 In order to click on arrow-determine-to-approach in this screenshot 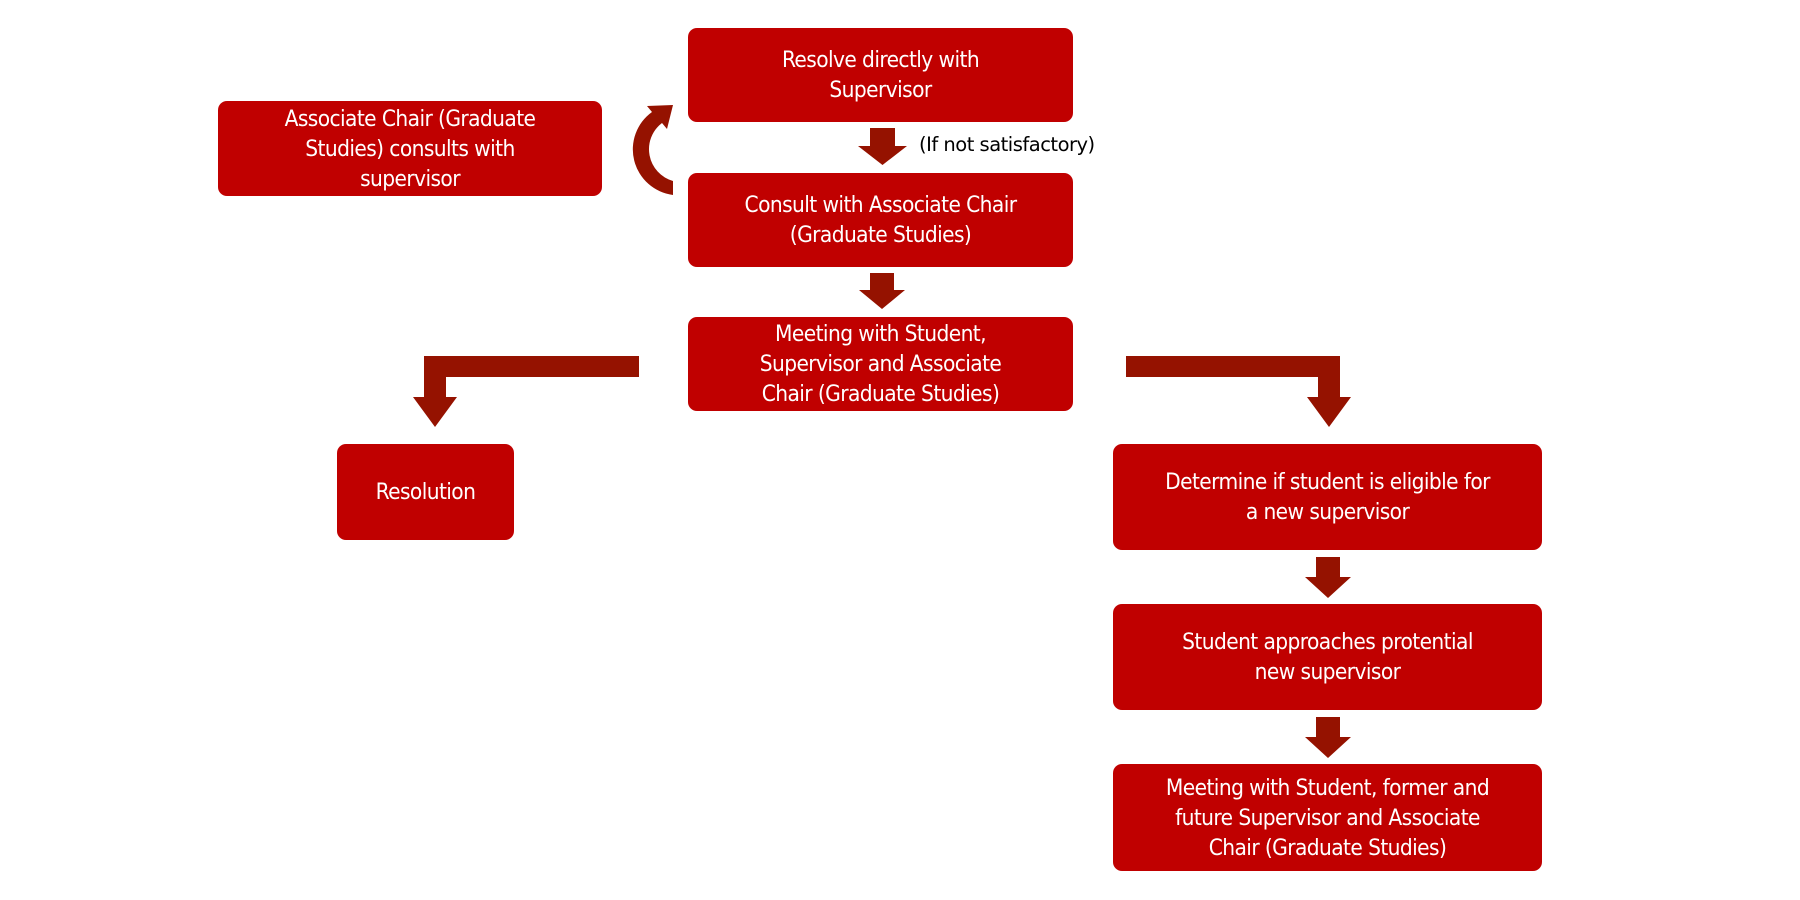, I will do `click(1328, 577)`.